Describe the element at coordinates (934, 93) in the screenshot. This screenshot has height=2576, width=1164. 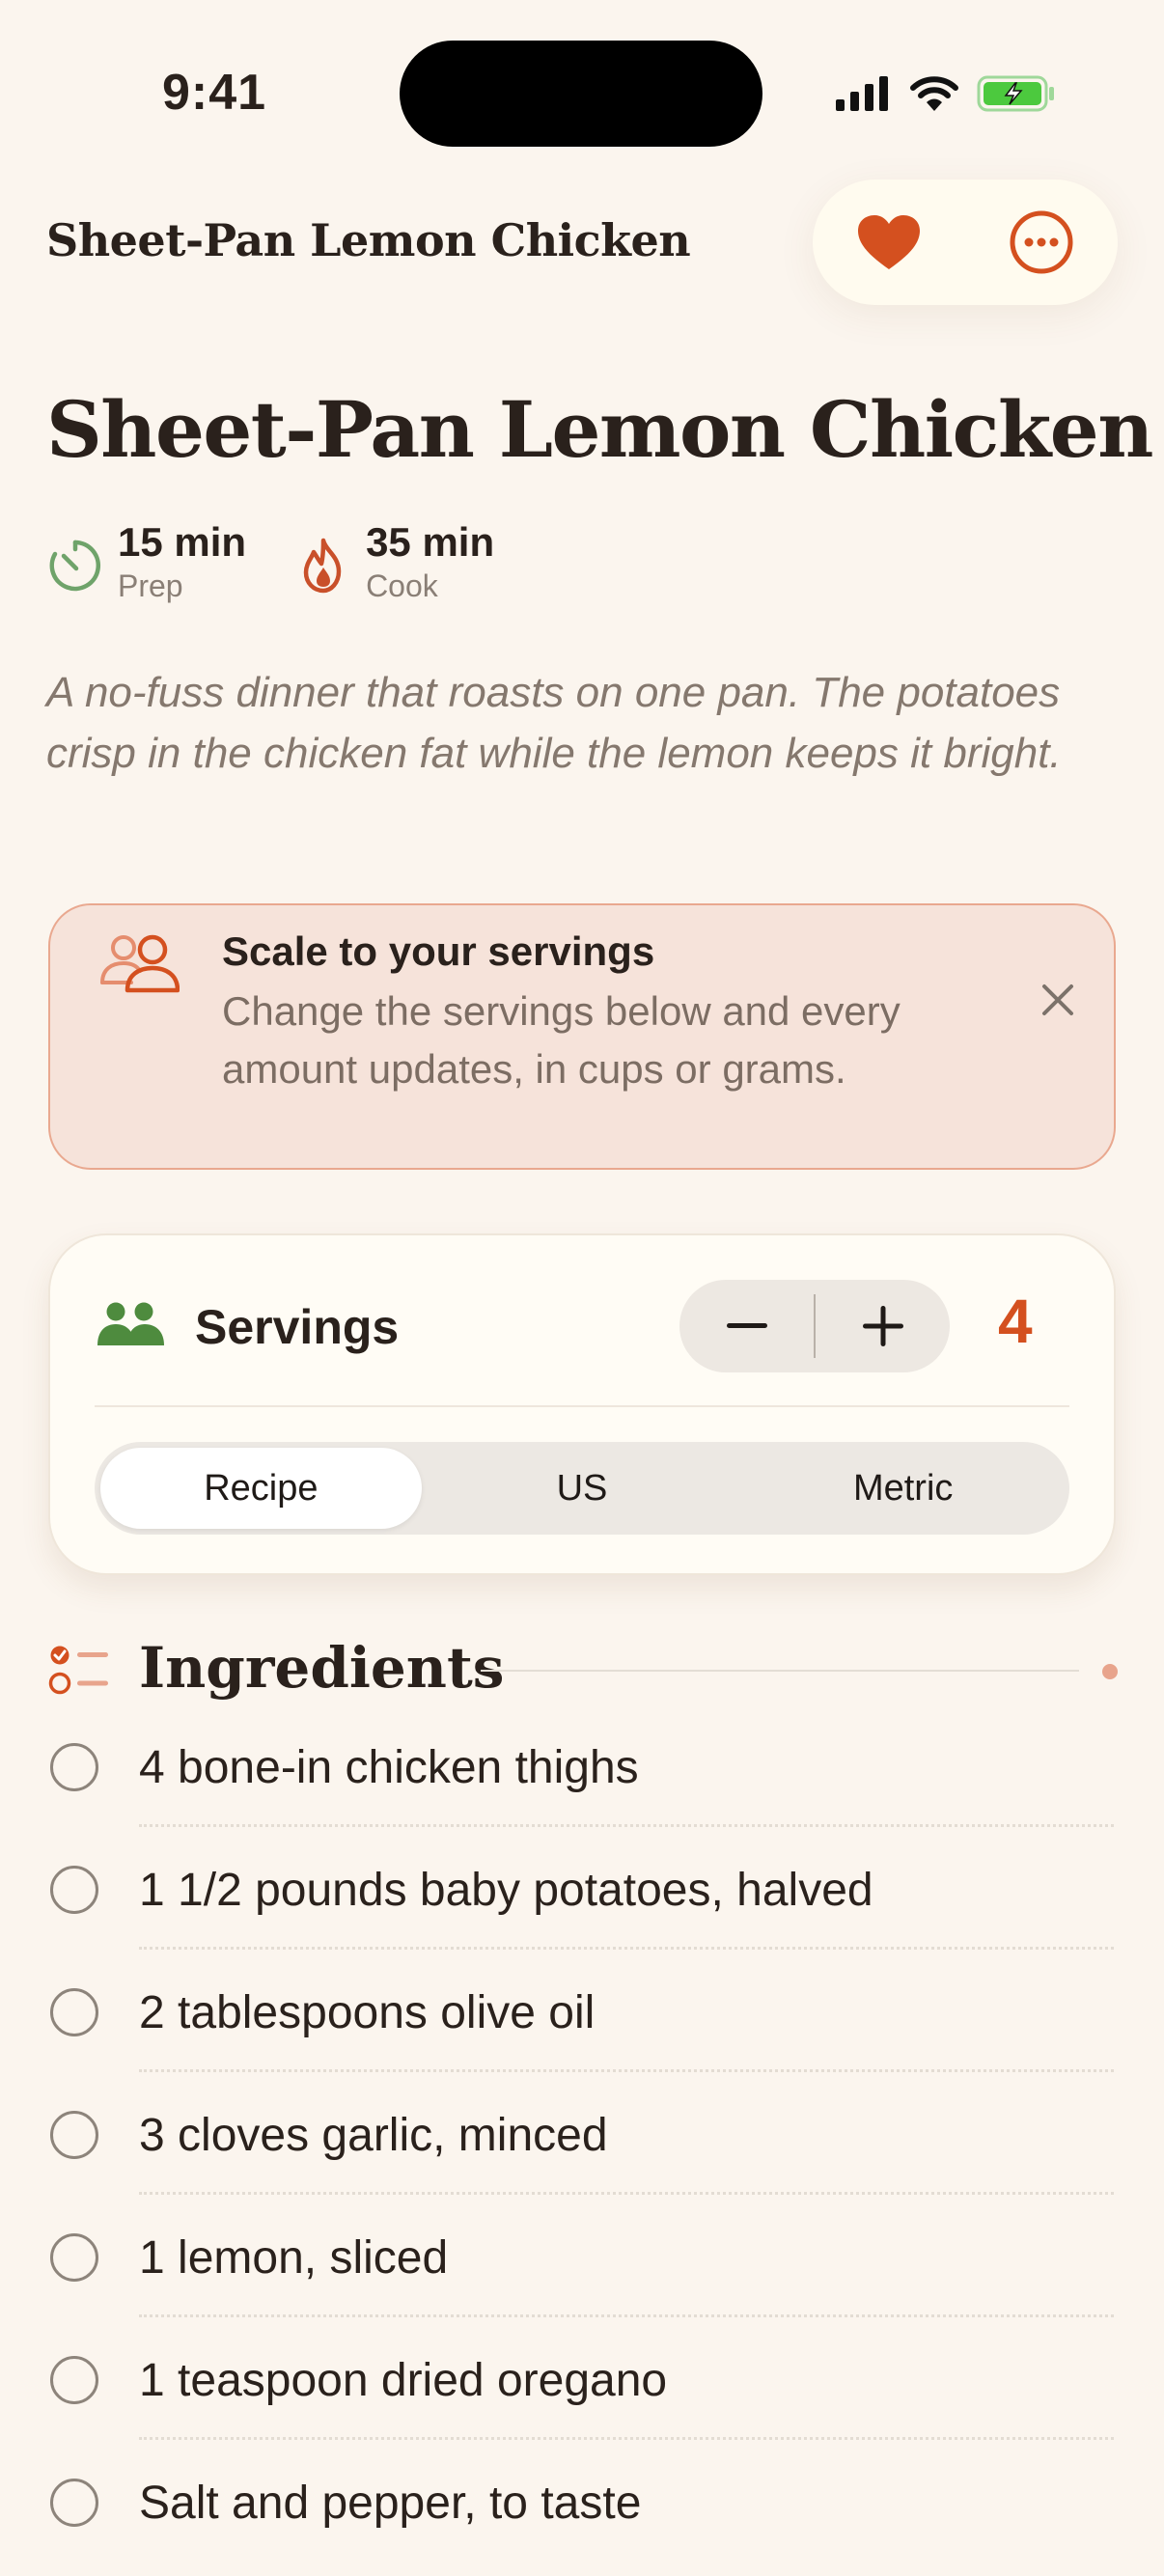
I see `wifi-icon` at that location.